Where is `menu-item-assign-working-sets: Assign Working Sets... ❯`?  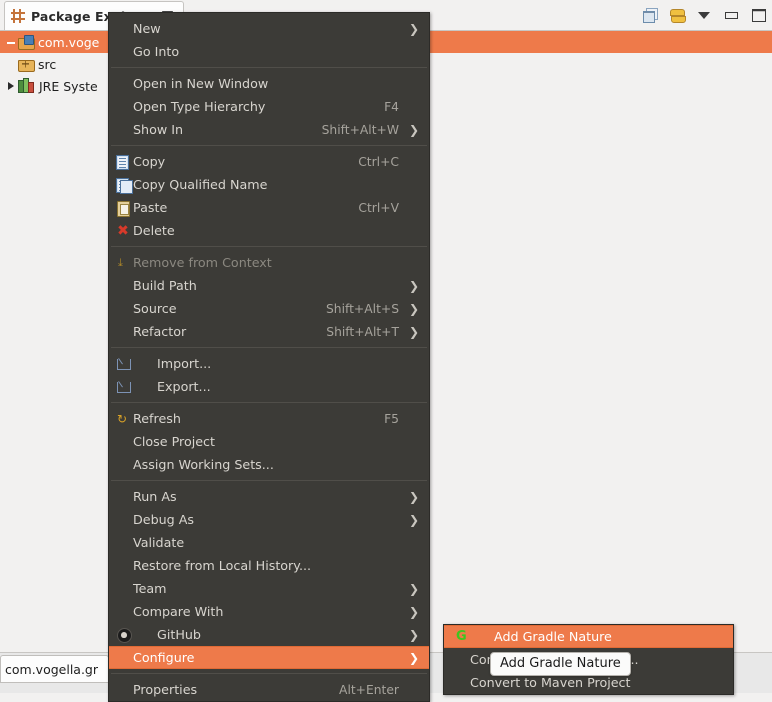
menu-item-assign-working-sets: Assign Working Sets... ❯ is located at coordinates (269, 464).